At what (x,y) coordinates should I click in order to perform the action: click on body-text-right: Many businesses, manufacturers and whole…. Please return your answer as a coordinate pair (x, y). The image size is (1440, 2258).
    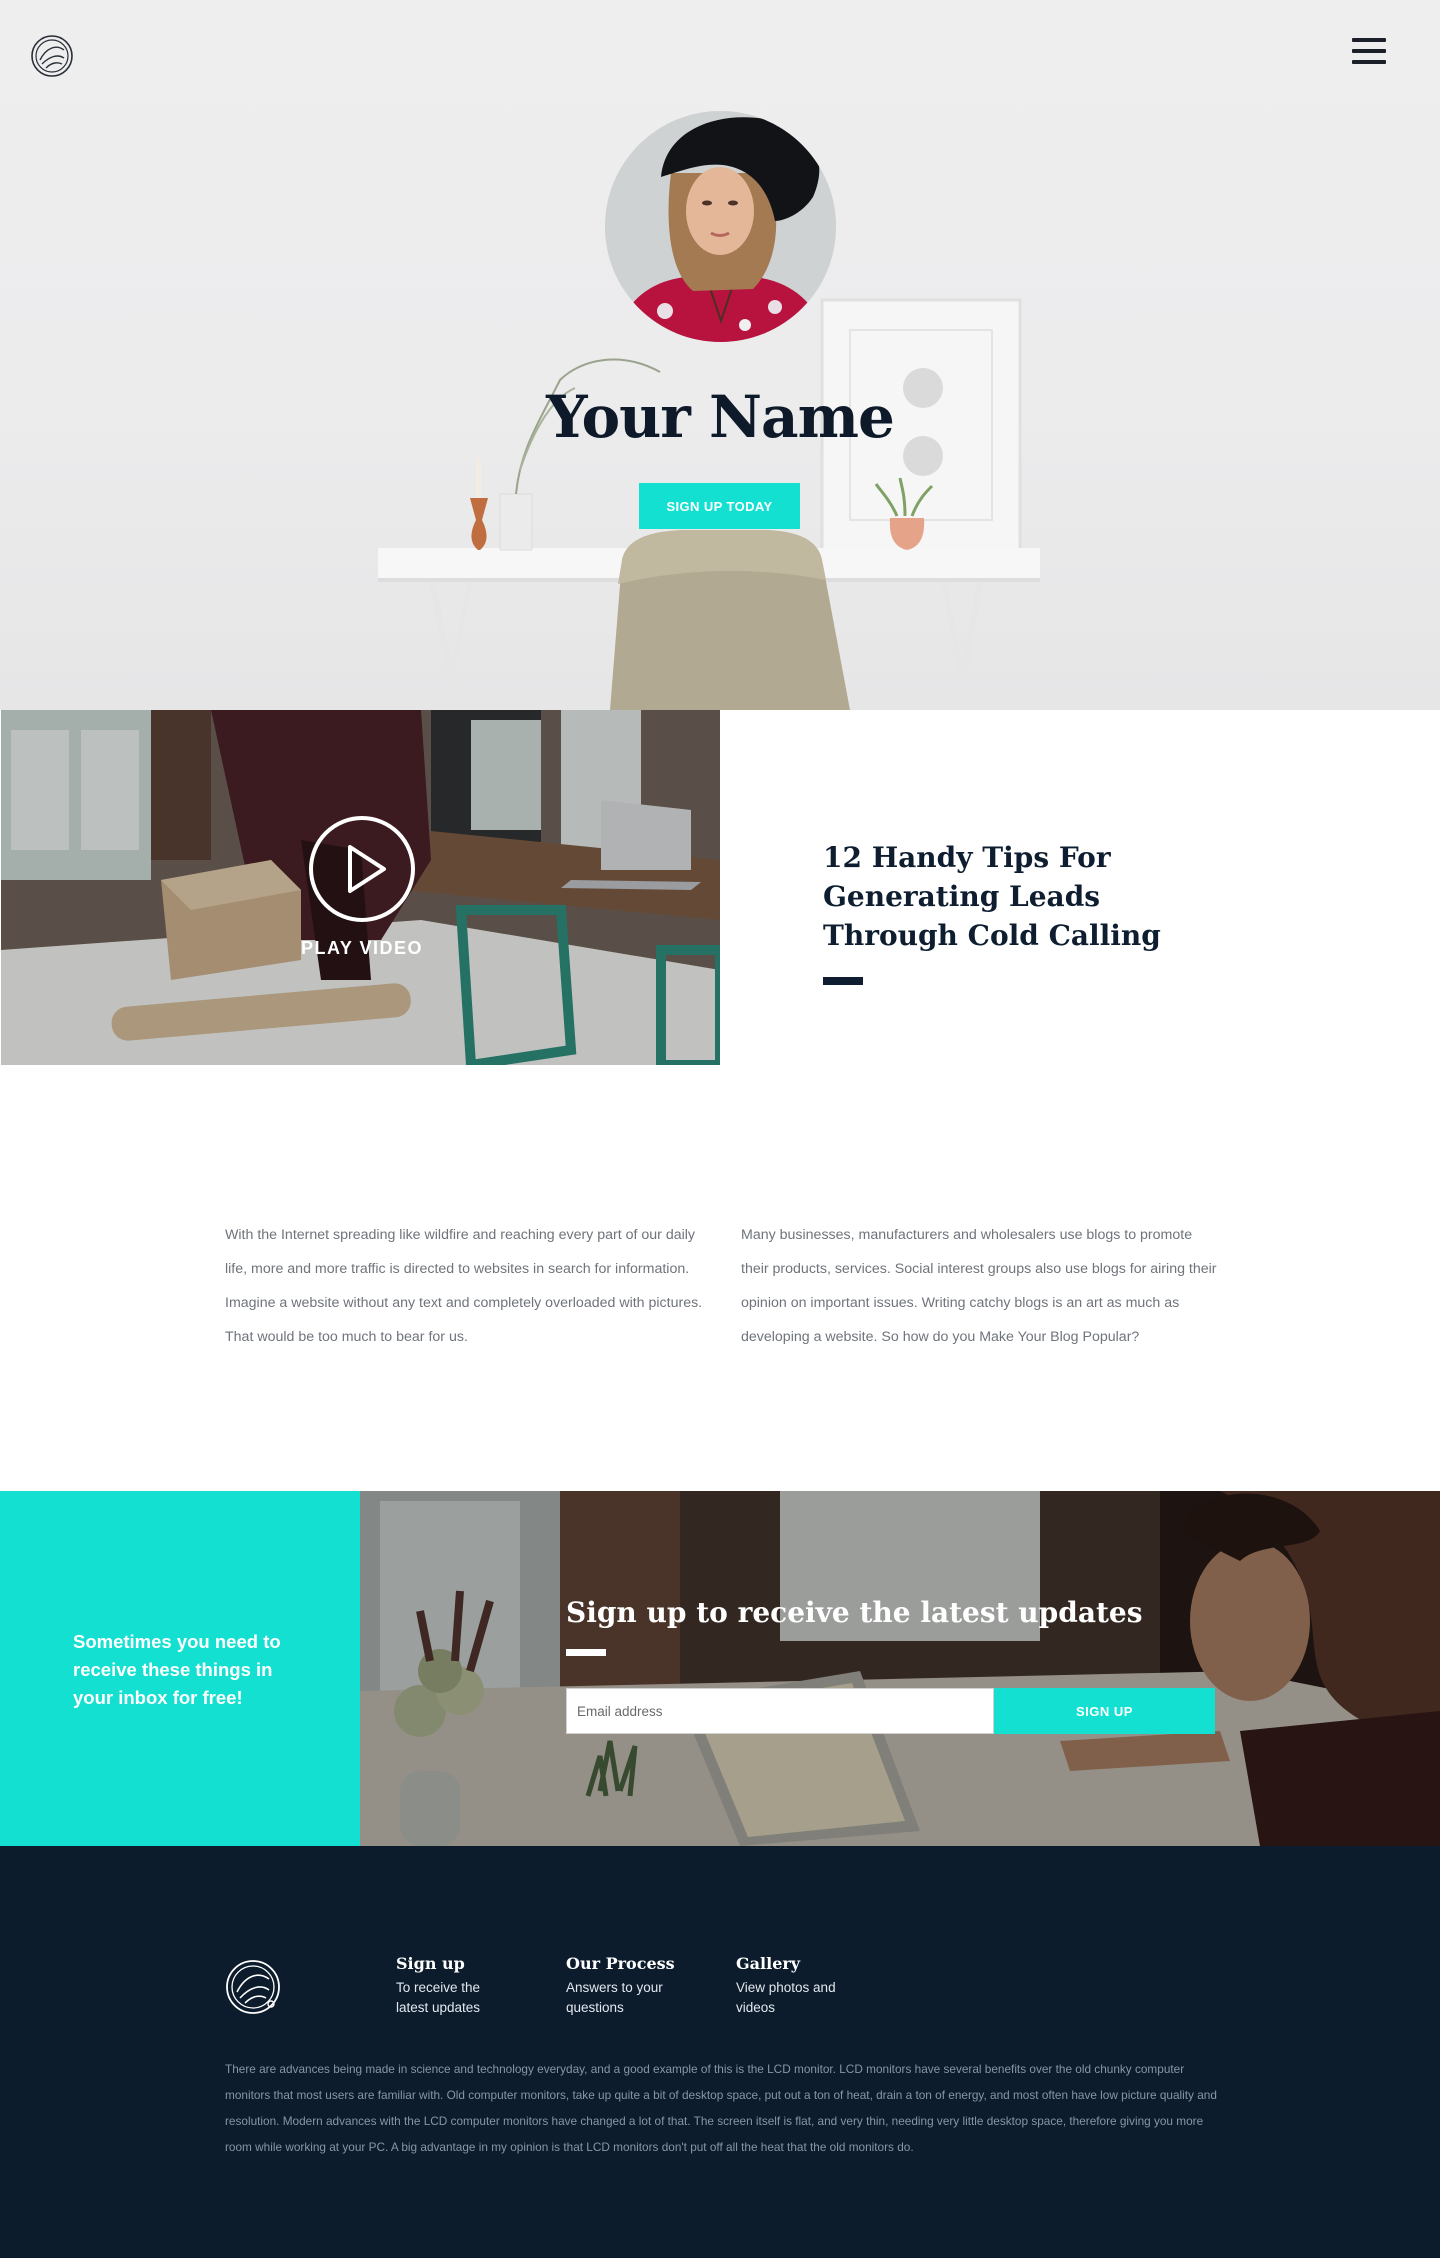
    Looking at the image, I should click on (979, 1286).